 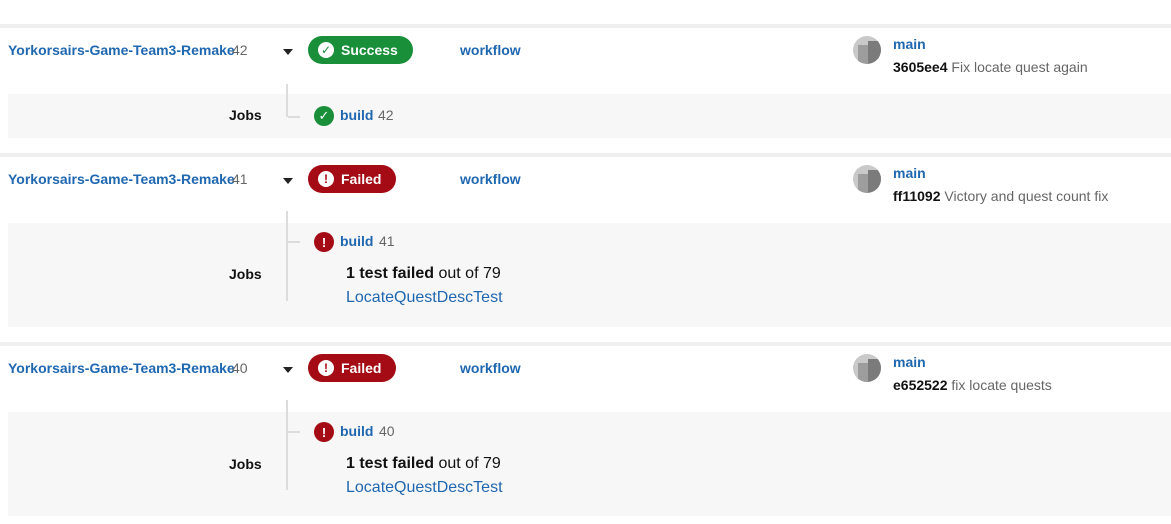 I want to click on status-badge: ✓ Success, so click(x=360, y=50).